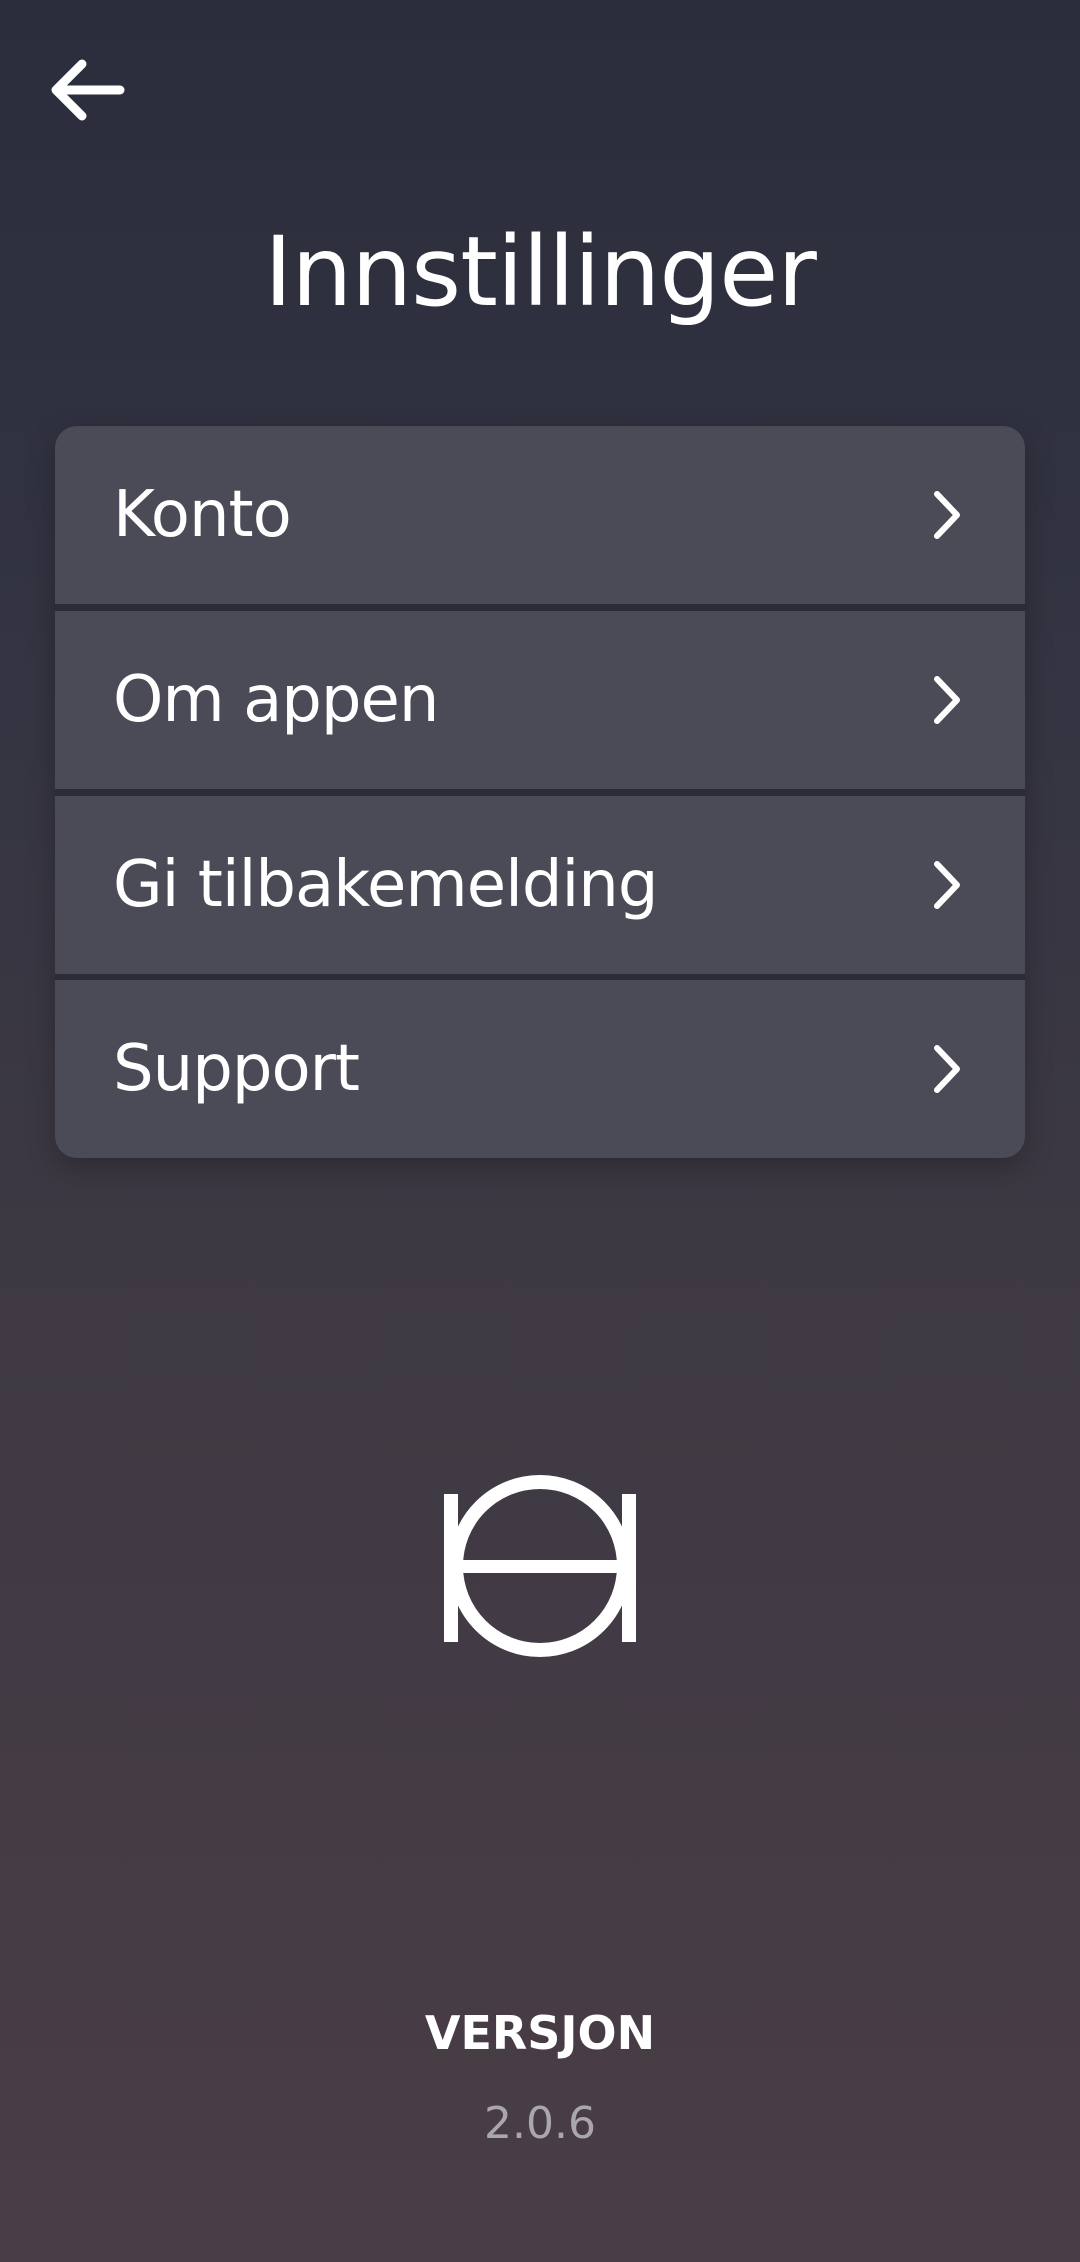 The width and height of the screenshot is (1080, 2262). Describe the element at coordinates (385, 885) in the screenshot. I see `menu-item-label: Gi tilbakemelding` at that location.